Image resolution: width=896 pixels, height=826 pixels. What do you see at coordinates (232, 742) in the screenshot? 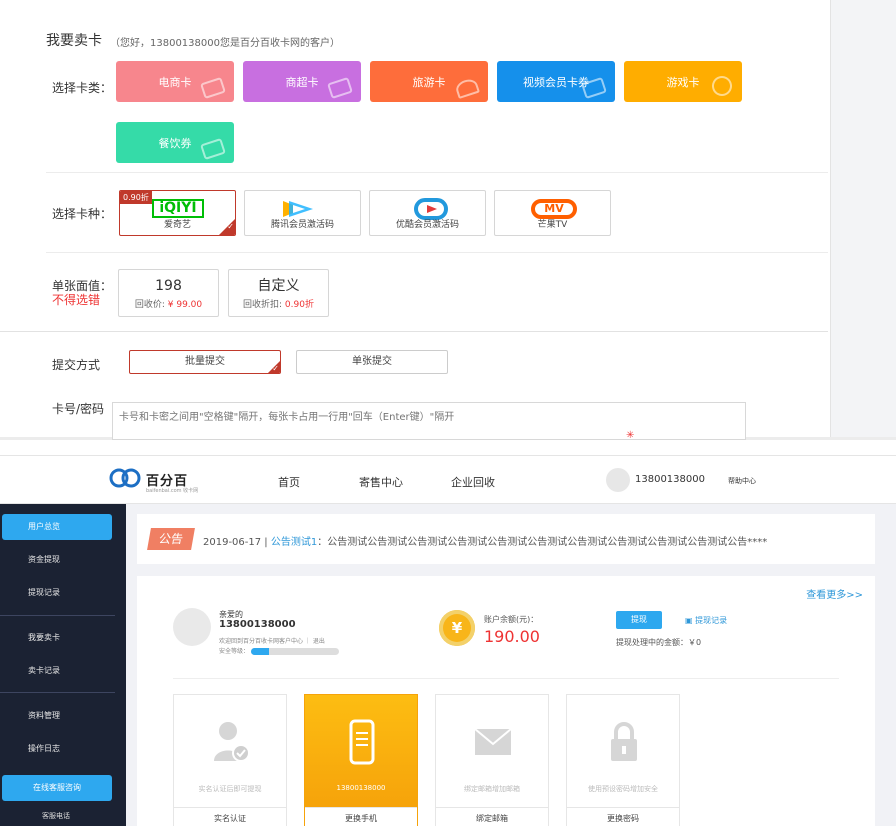
I see `user-verified-icon` at bounding box center [232, 742].